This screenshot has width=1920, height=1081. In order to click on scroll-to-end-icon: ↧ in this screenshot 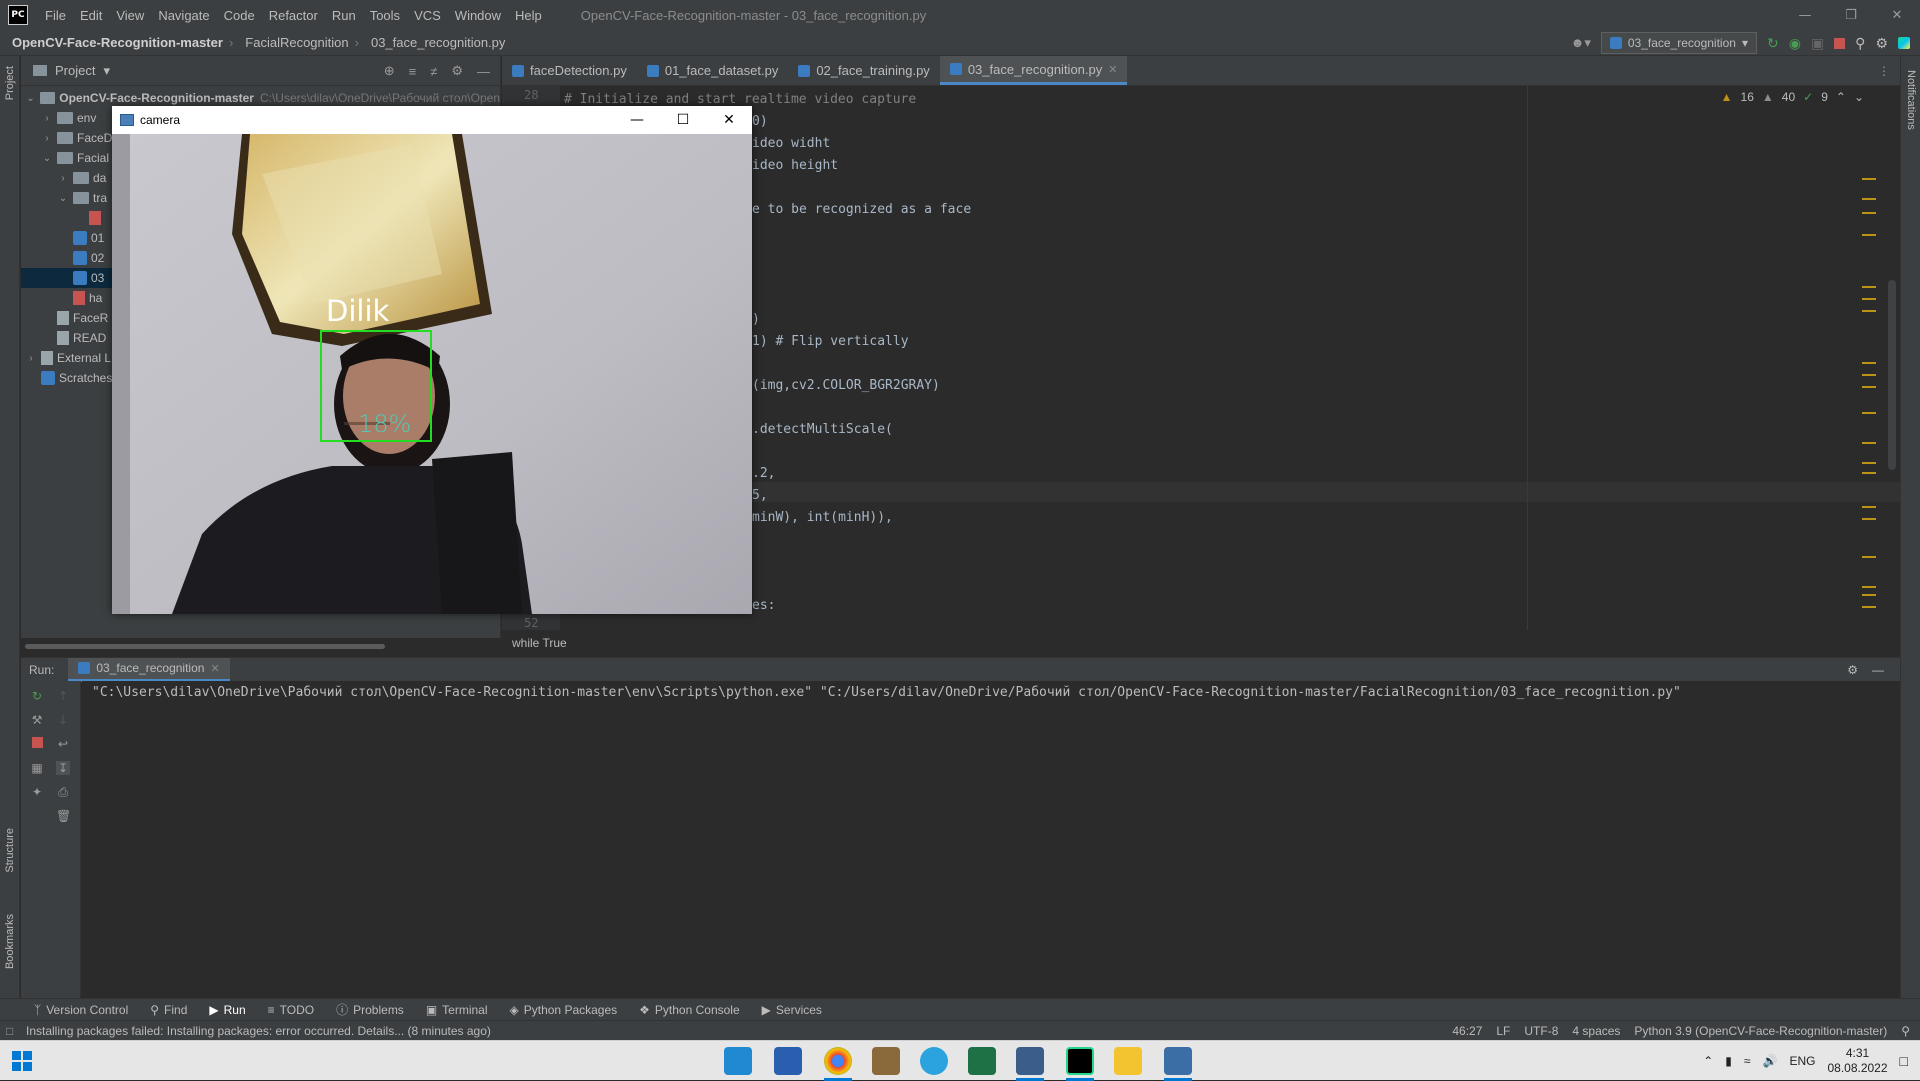, I will do `click(63, 768)`.